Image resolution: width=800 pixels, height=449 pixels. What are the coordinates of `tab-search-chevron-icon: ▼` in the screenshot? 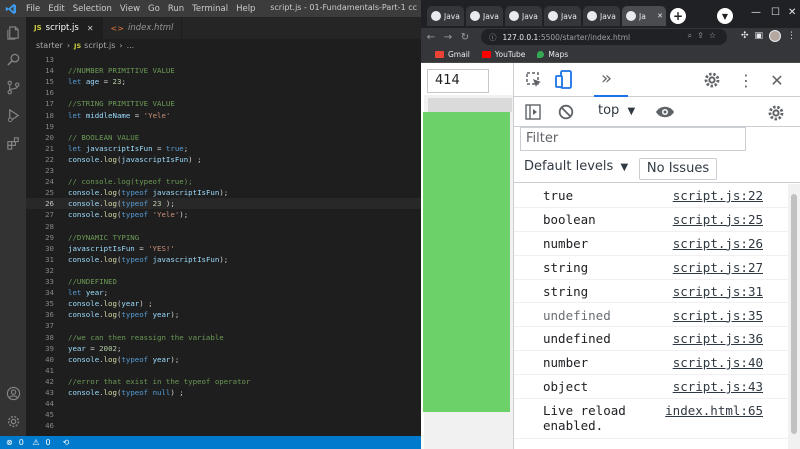 It's located at (725, 16).